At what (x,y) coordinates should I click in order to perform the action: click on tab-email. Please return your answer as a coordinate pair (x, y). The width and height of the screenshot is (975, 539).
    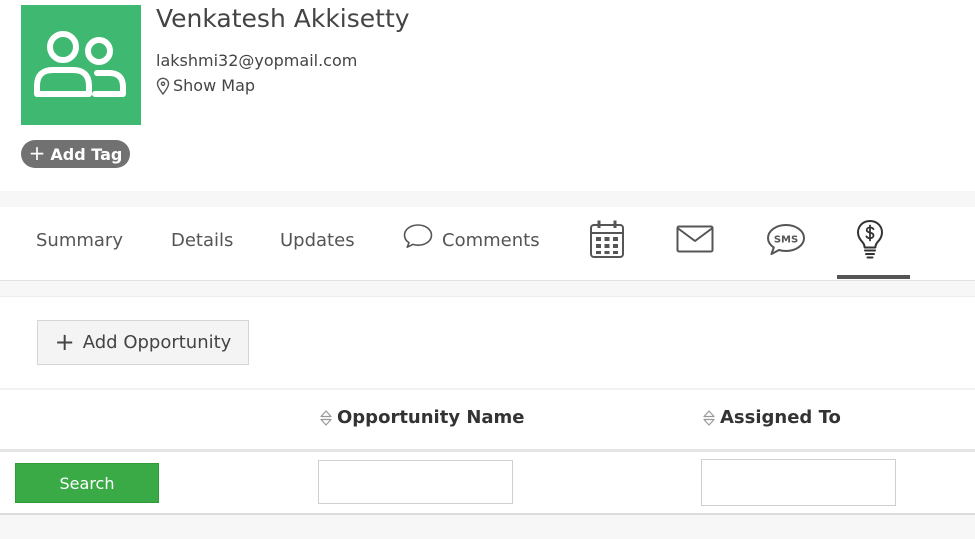
    Looking at the image, I should click on (695, 241).